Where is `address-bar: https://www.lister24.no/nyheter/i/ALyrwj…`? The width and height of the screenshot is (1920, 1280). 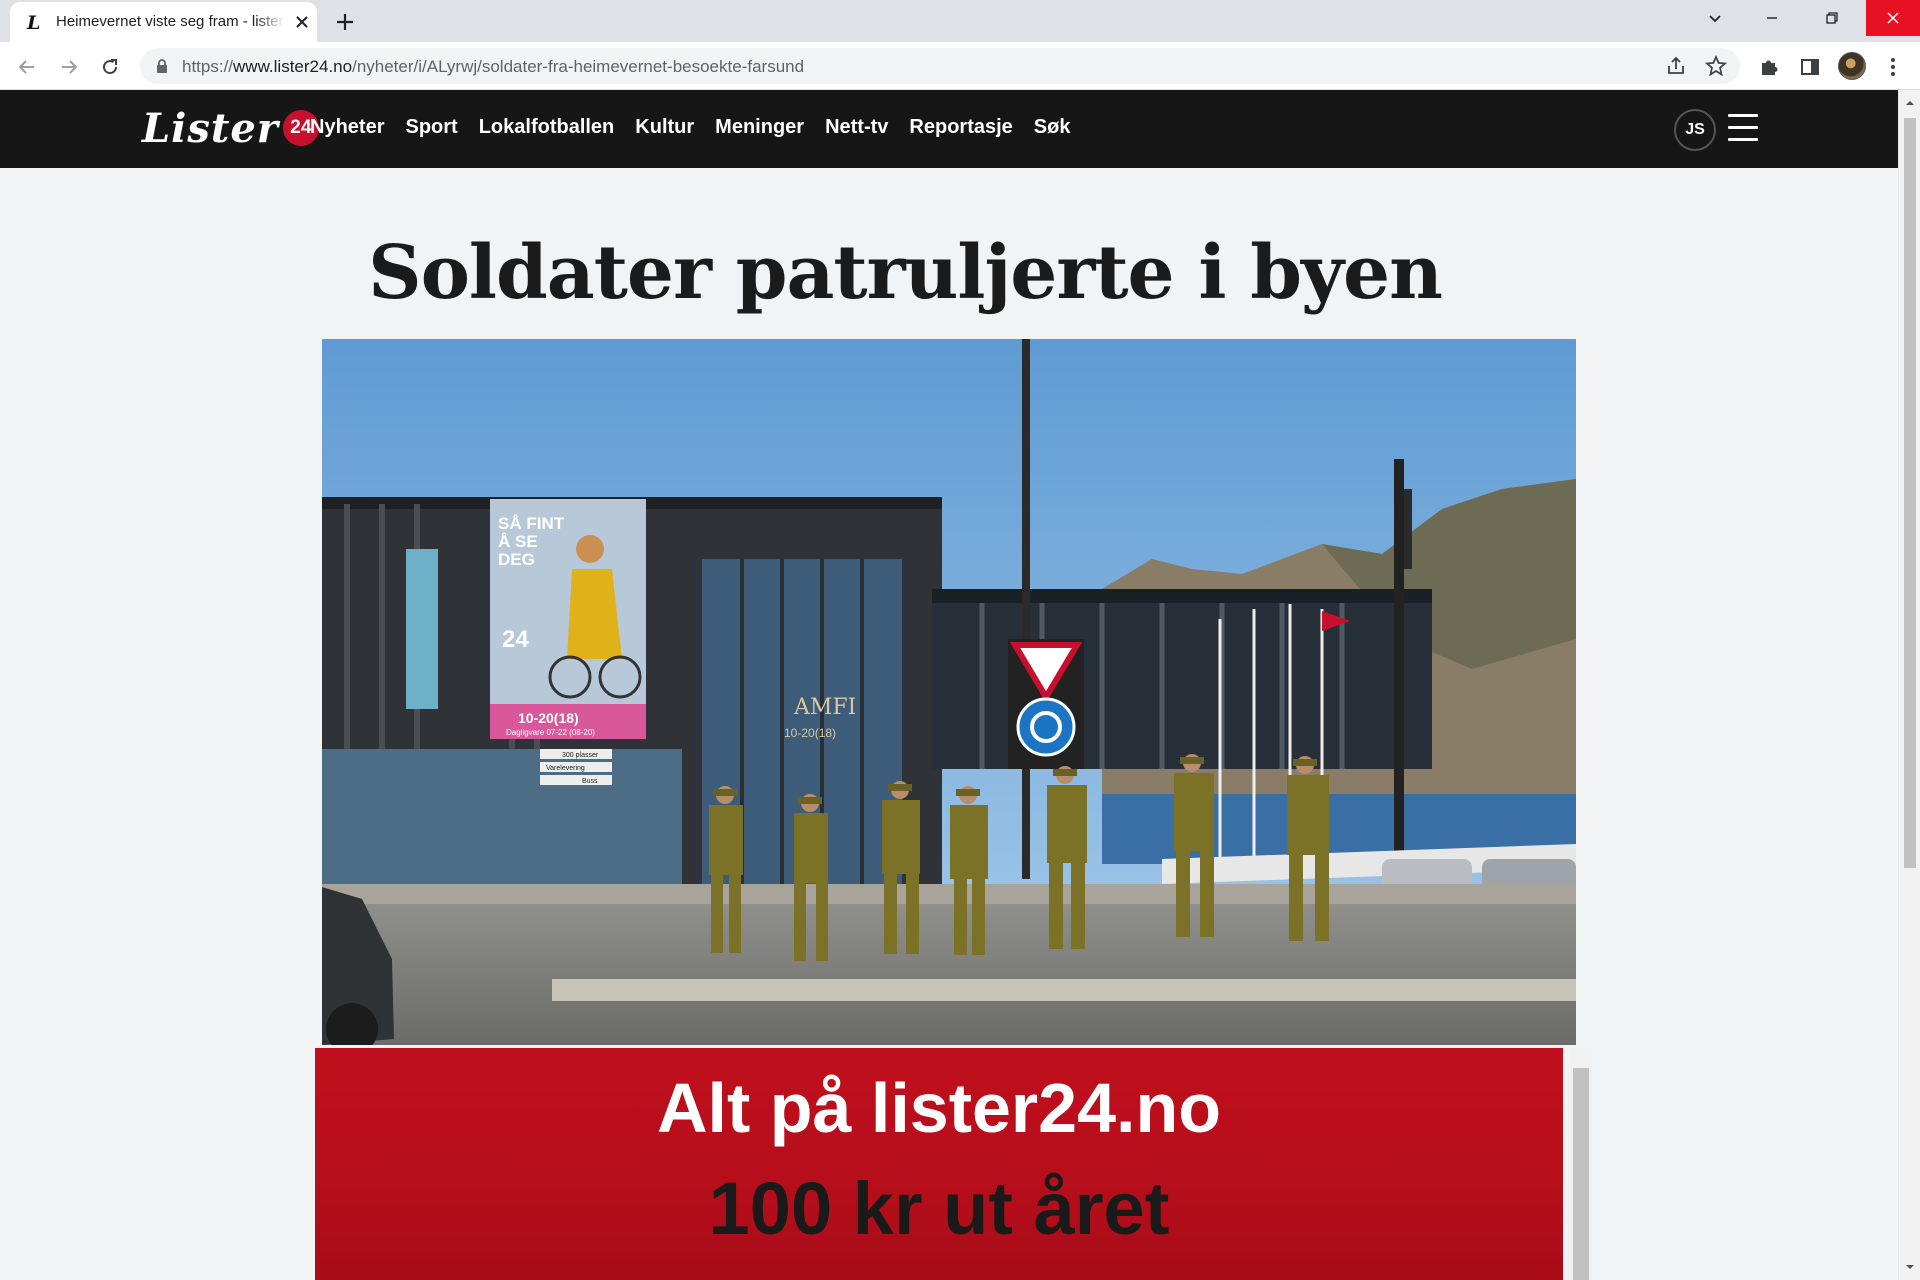 address-bar: https://www.lister24.no/nyheter/i/ALyrwj… is located at coordinates (940, 66).